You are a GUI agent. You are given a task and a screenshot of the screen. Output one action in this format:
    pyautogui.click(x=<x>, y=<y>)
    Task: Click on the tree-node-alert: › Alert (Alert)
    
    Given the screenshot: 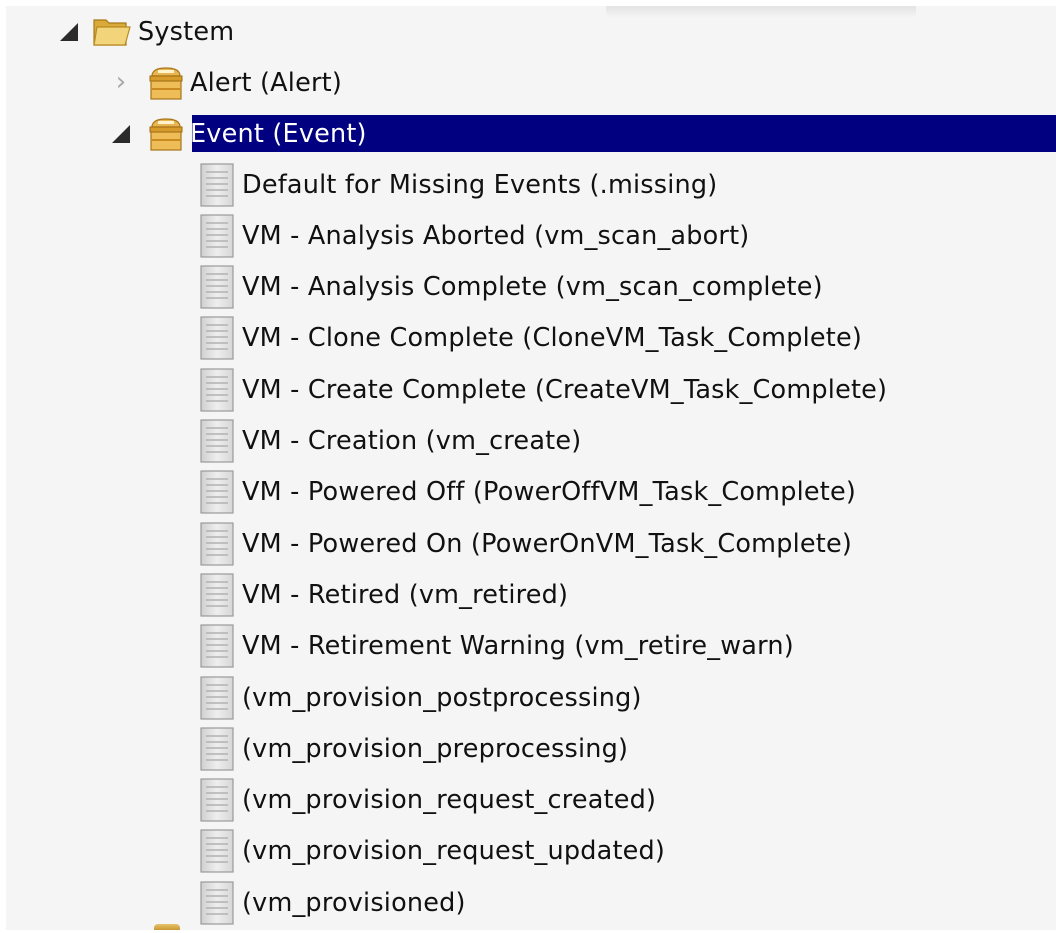 What is the action you would take?
    pyautogui.click(x=531, y=82)
    